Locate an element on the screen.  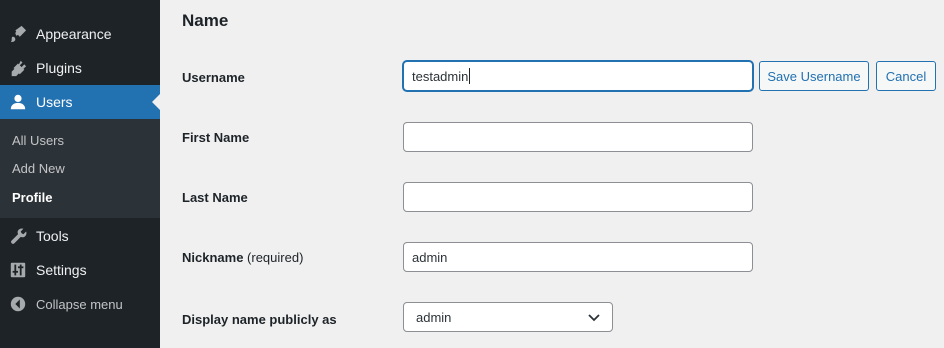
display-name-label: Display name publicly as is located at coordinates (259, 319).